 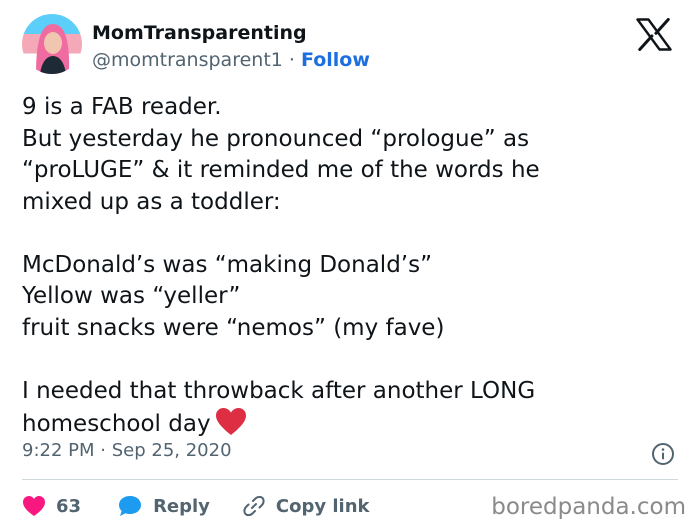 I want to click on tweet-line: 9 is a FAB reader., so click(x=122, y=107).